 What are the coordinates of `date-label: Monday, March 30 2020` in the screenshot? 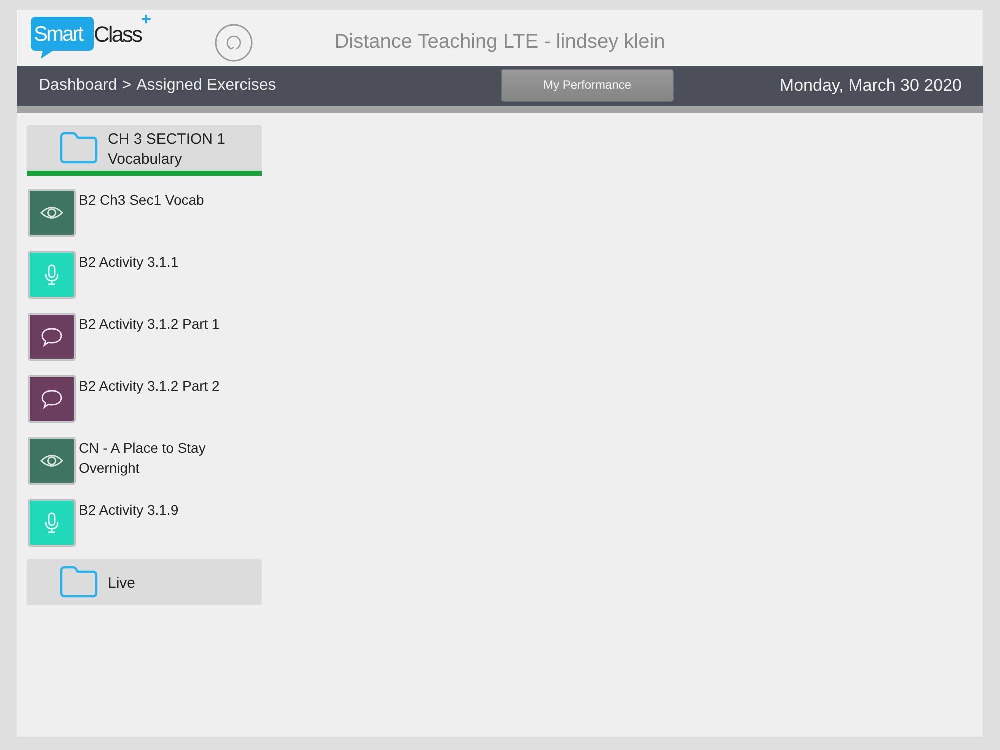 It's located at (871, 86).